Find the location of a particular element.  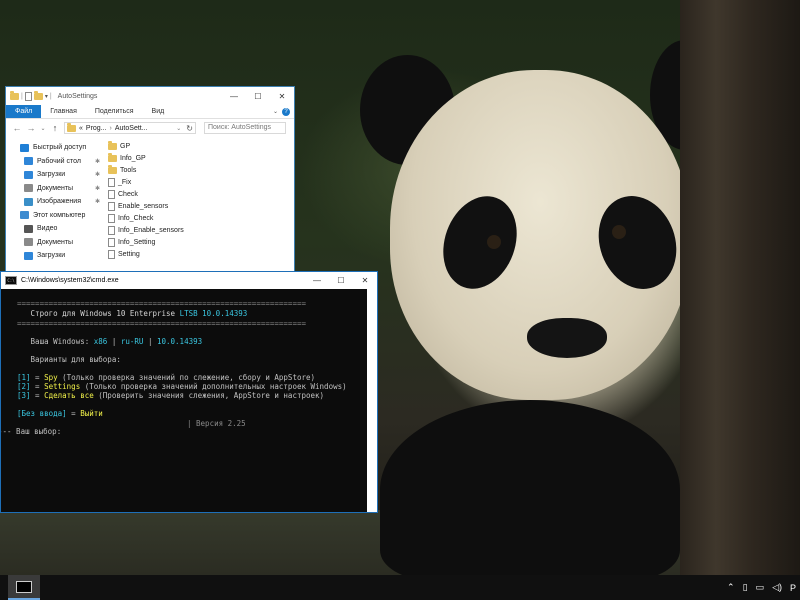

wallpaper-tree-trunk is located at coordinates (740, 287).